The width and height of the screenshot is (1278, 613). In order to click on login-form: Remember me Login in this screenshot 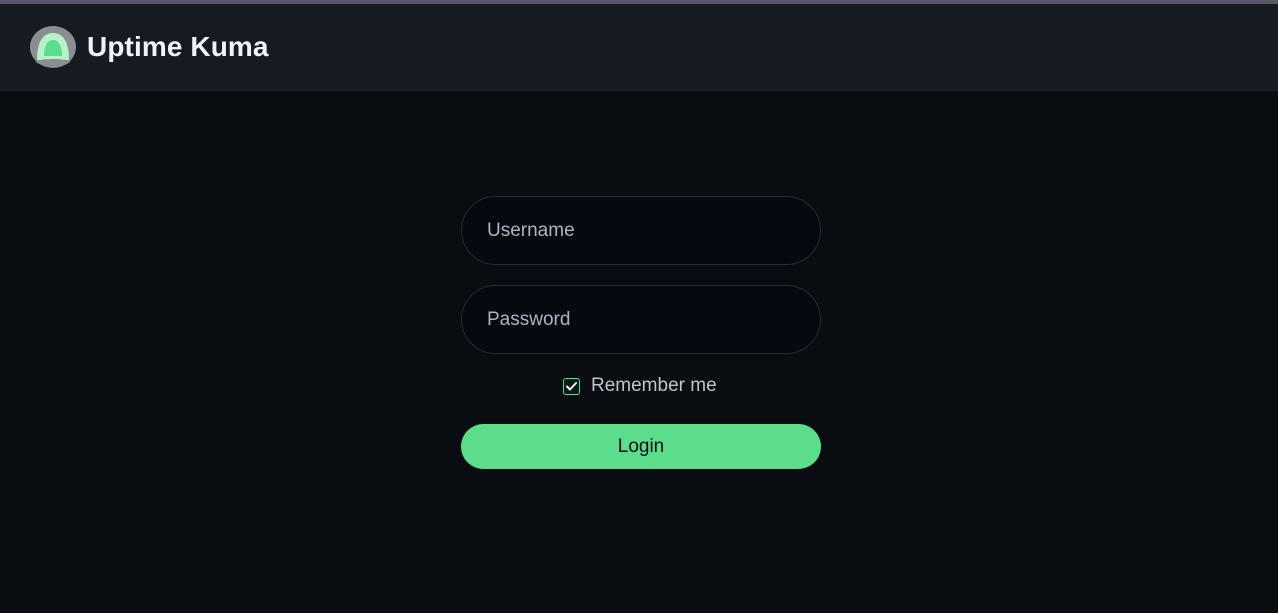, I will do `click(641, 332)`.